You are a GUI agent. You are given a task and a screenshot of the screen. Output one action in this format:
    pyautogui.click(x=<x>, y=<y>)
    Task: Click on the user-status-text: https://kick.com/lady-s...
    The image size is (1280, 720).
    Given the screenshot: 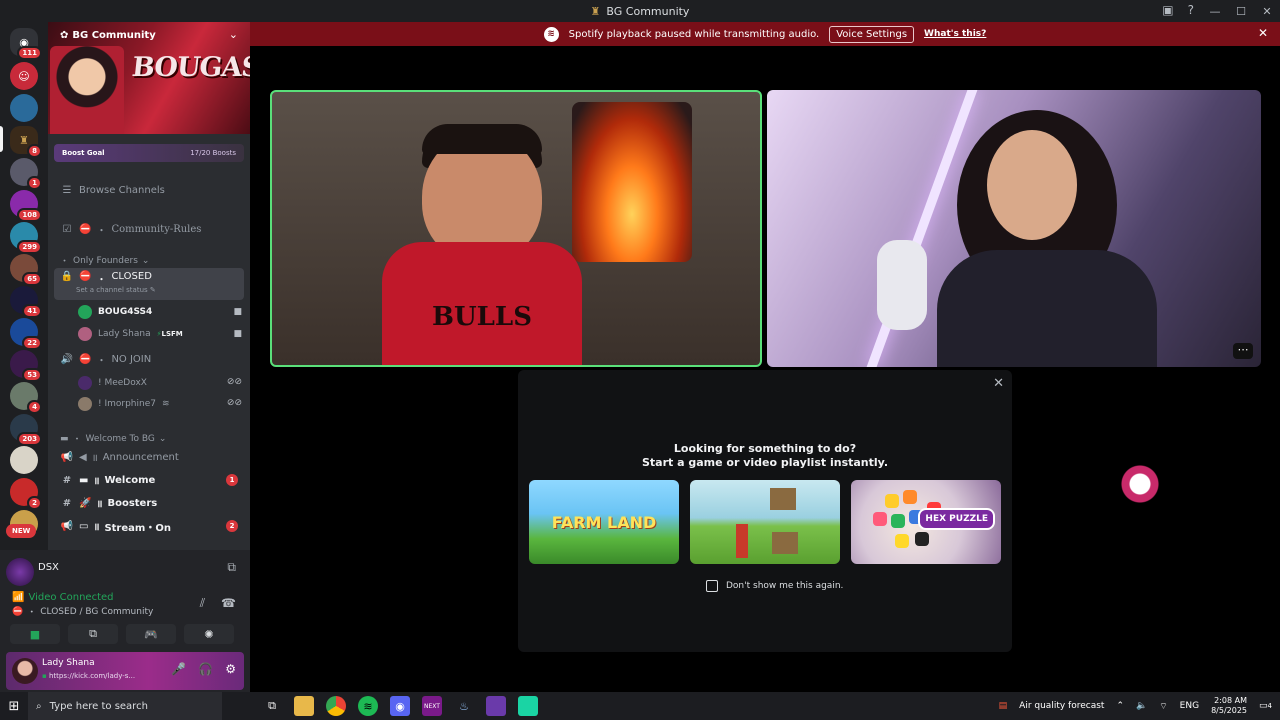 What is the action you would take?
    pyautogui.click(x=92, y=676)
    